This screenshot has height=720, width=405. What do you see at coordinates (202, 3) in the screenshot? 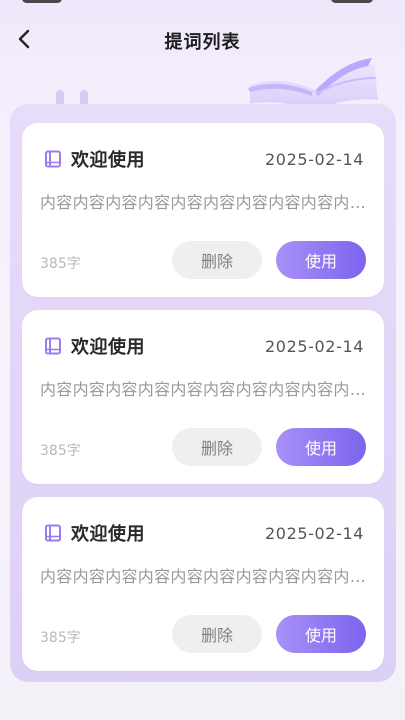
I see `status-bar` at bounding box center [202, 3].